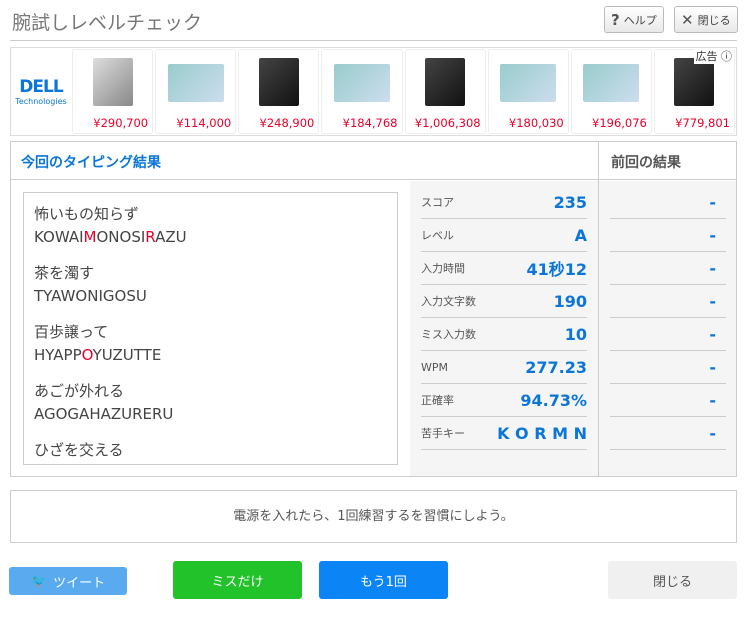 The image size is (747, 618). What do you see at coordinates (171, 237) in the screenshot?
I see `romaji-part: AZU` at bounding box center [171, 237].